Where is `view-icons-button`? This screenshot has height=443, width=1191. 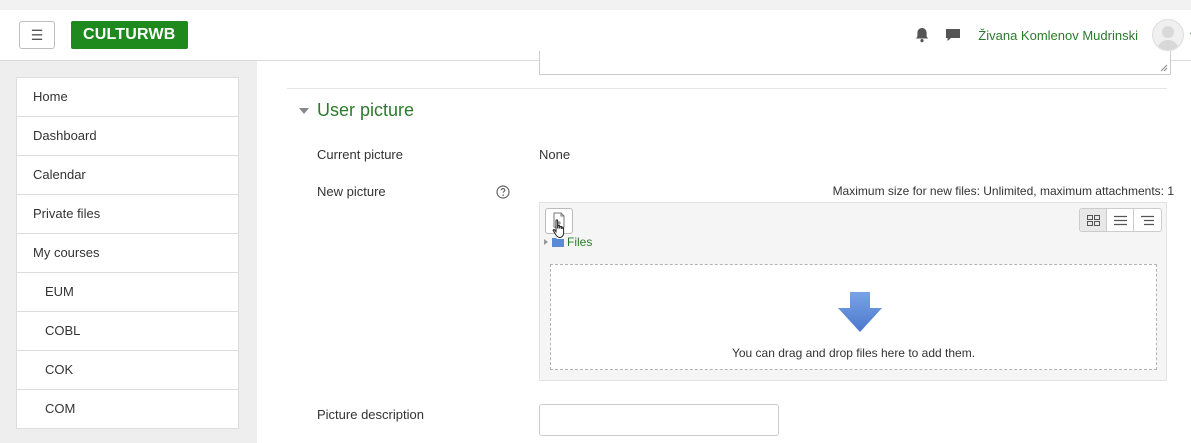
view-icons-button is located at coordinates (1093, 220).